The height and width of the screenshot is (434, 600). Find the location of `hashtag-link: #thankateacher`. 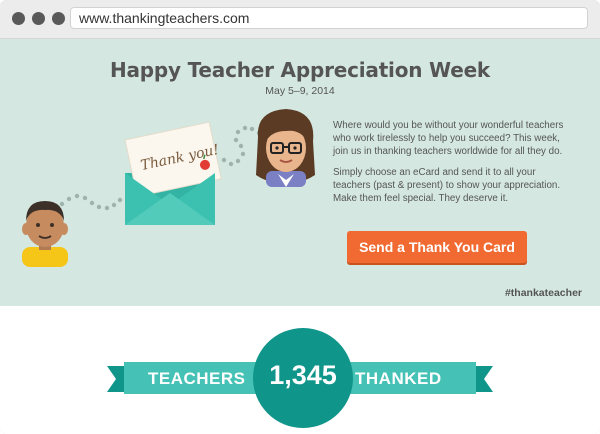

hashtag-link: #thankateacher is located at coordinates (543, 293).